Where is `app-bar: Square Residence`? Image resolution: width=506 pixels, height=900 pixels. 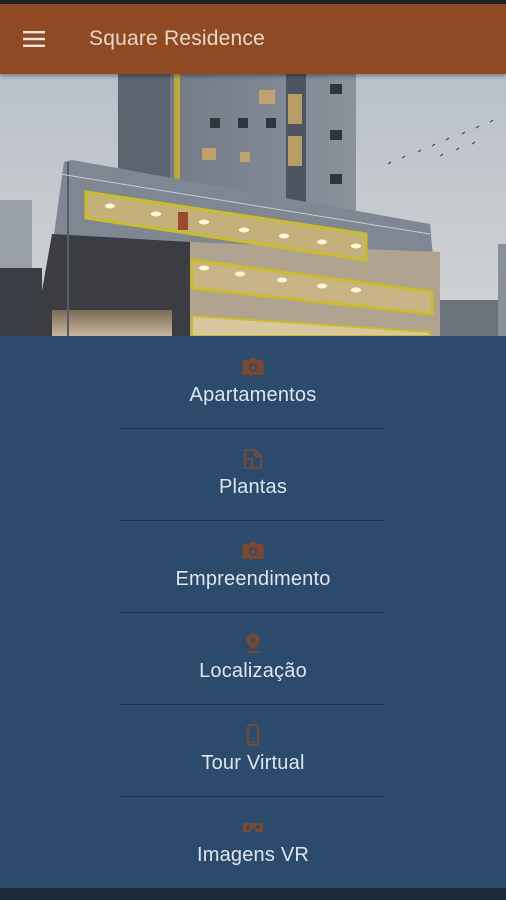
app-bar: Square Residence is located at coordinates (253, 39).